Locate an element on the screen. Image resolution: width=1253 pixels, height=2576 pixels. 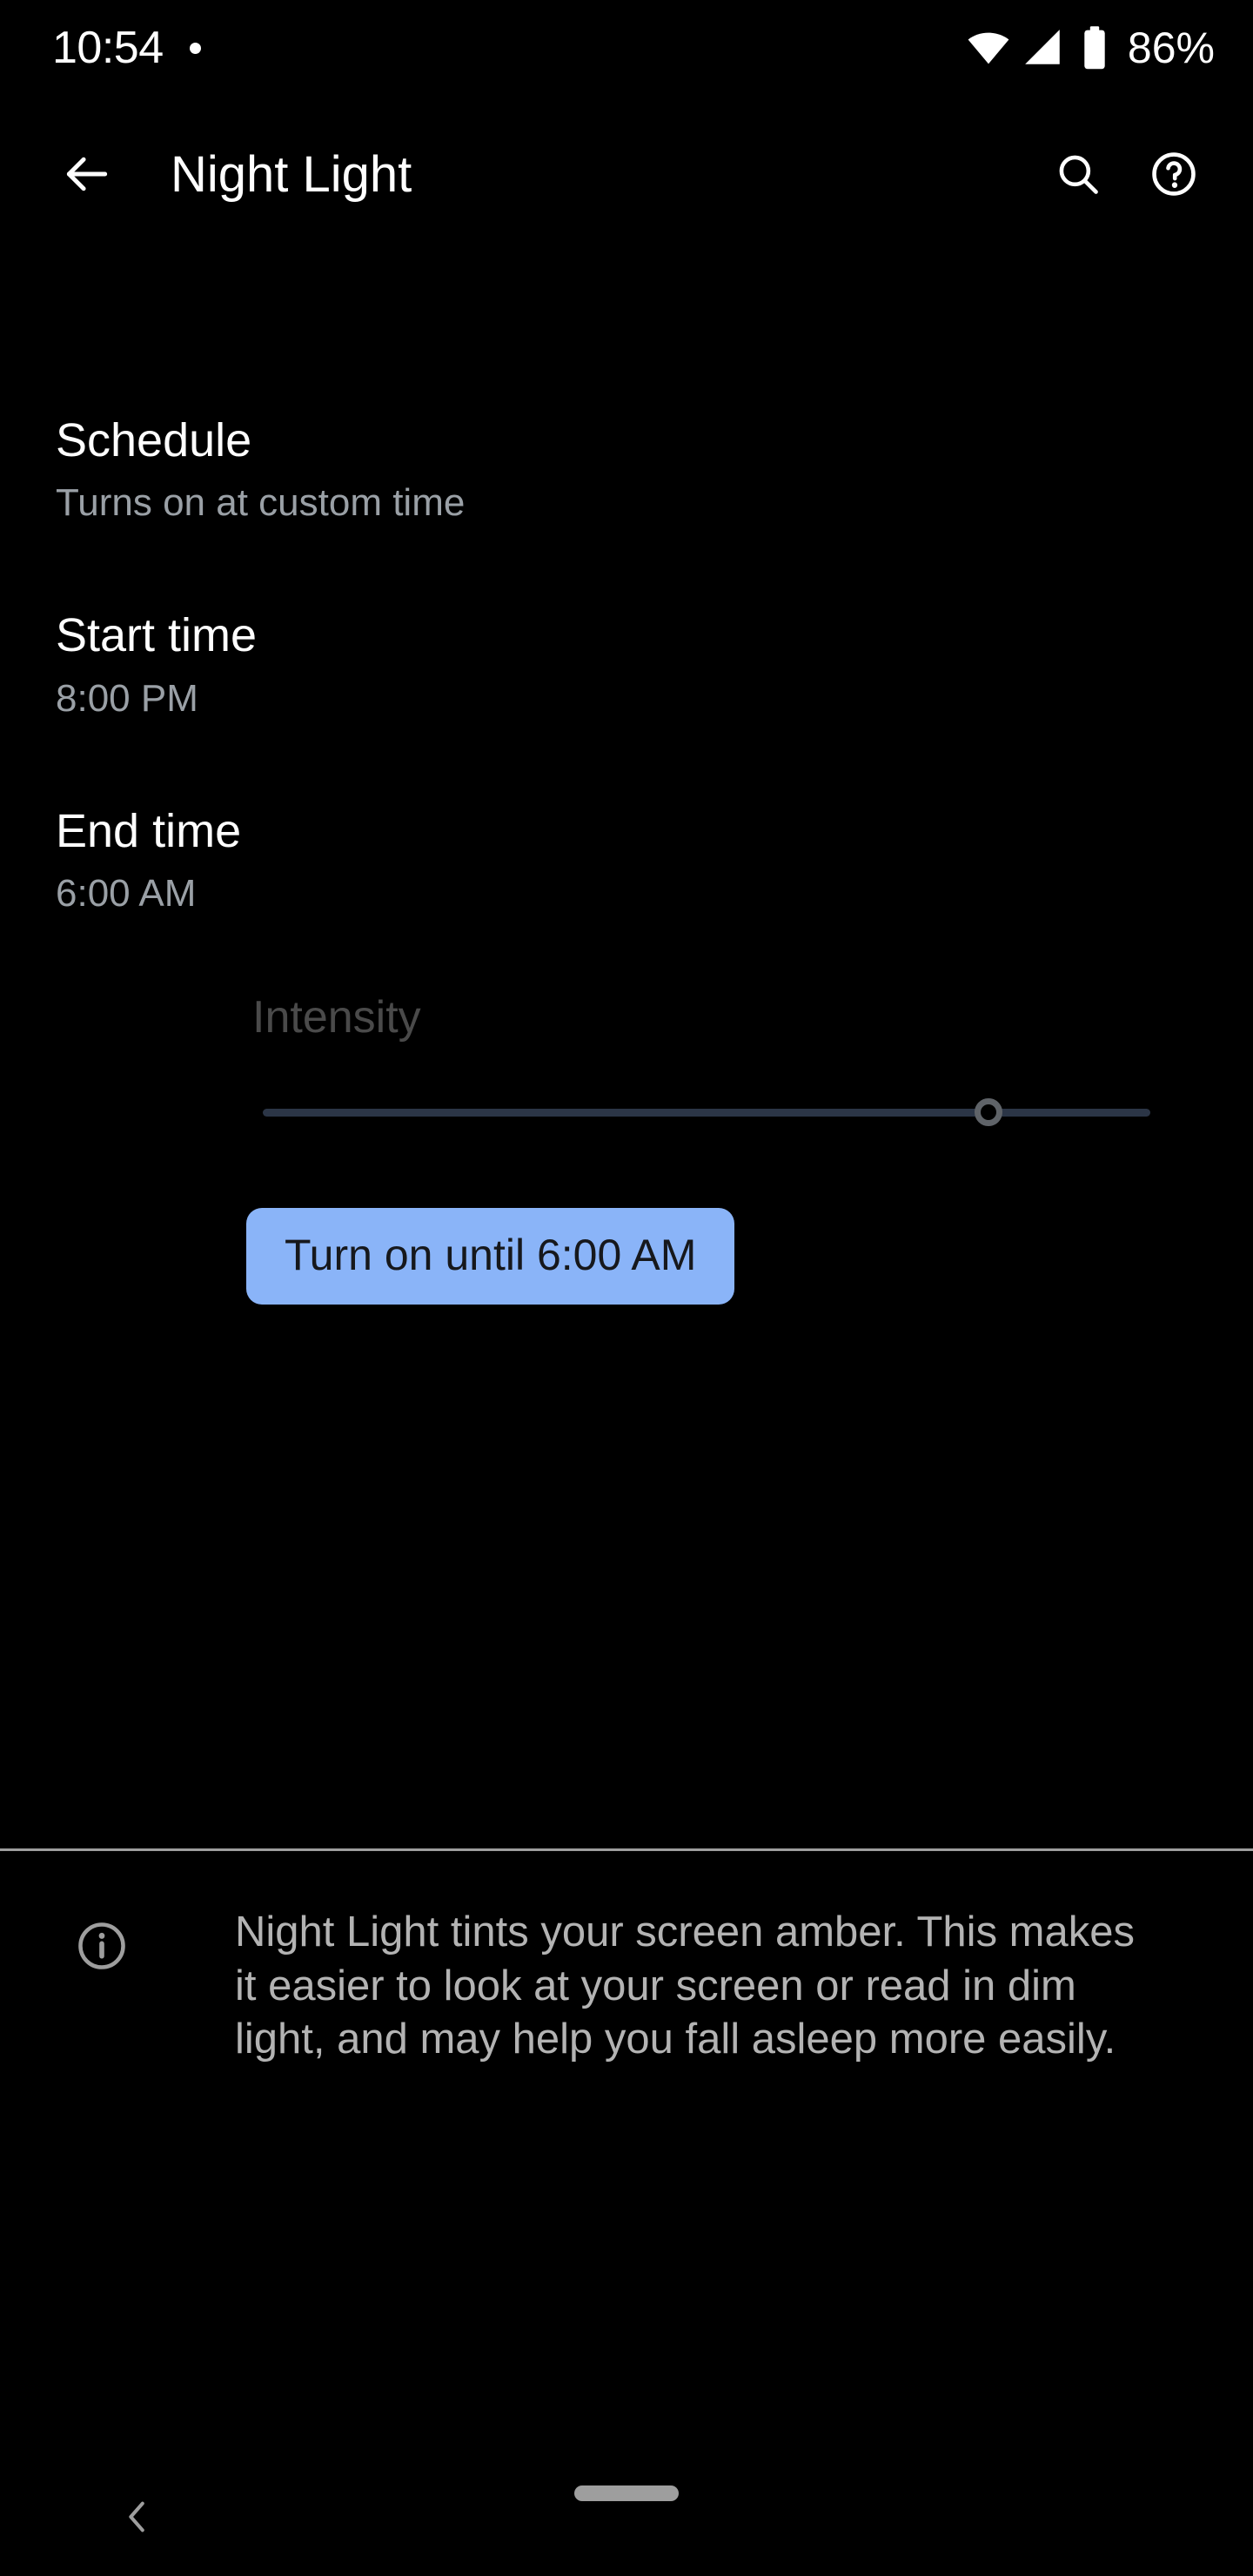
preference-title: Schedule is located at coordinates (154, 440).